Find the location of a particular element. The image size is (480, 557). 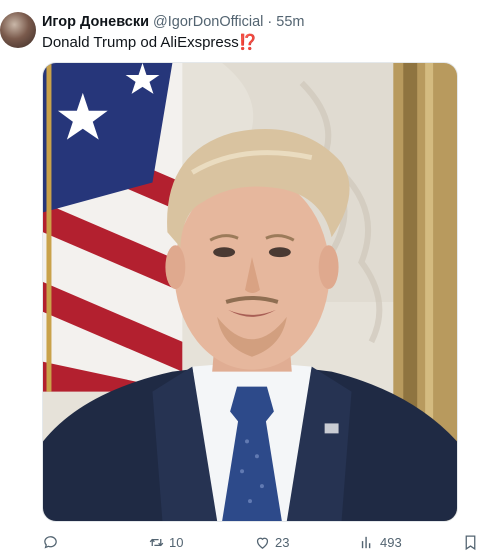

bar-chart-icon is located at coordinates (366, 542).